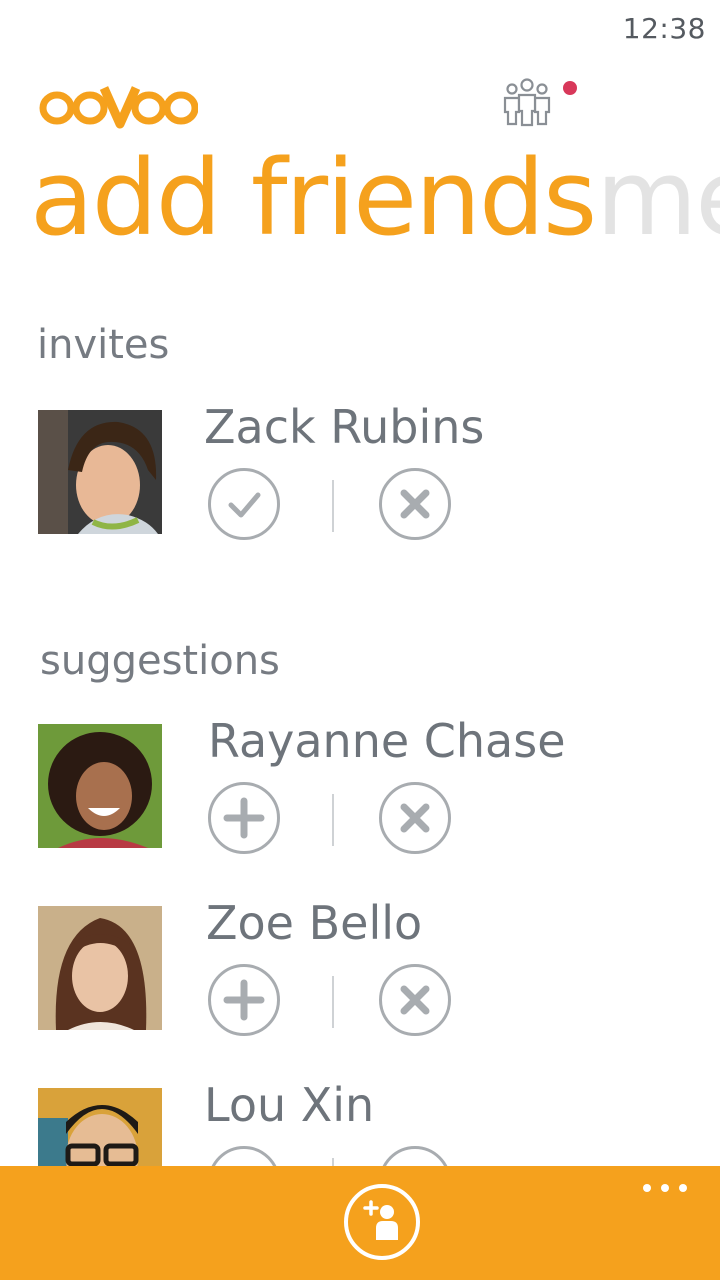 The image size is (720, 1280). I want to click on suggestion-item: Zoe Bello, so click(338, 971).